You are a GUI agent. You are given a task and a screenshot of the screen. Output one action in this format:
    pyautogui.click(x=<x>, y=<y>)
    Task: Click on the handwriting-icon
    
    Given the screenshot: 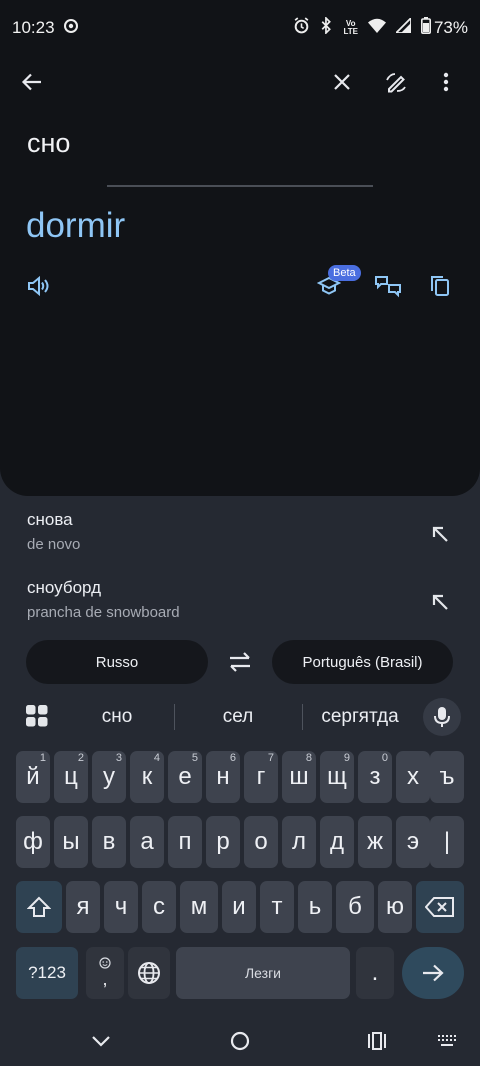 What is the action you would take?
    pyautogui.click(x=396, y=83)
    